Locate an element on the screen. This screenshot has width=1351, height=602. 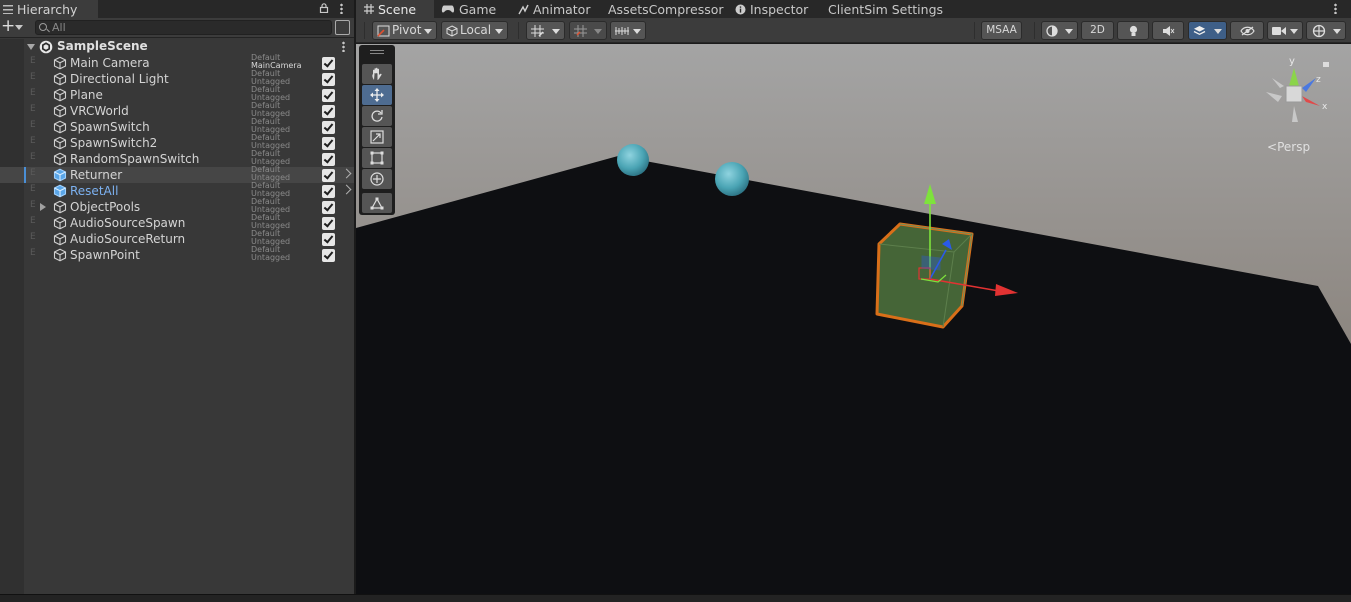
hierarchy-item: E AudioSourceSpawn Default Untagged is located at coordinates (177, 222).